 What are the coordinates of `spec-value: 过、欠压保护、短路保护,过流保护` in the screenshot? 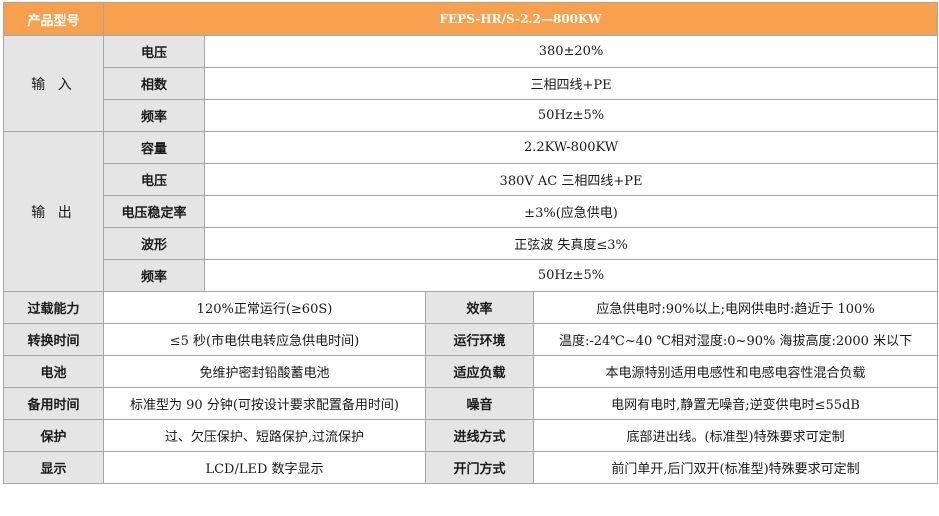 It's located at (264, 435).